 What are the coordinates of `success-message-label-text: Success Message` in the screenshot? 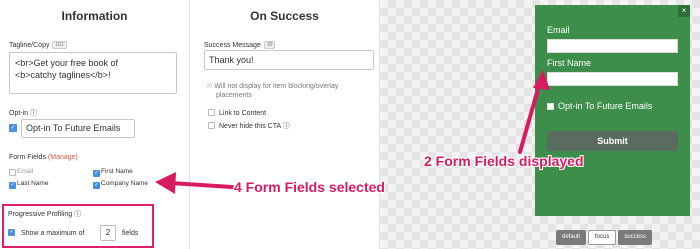 It's located at (232, 45).